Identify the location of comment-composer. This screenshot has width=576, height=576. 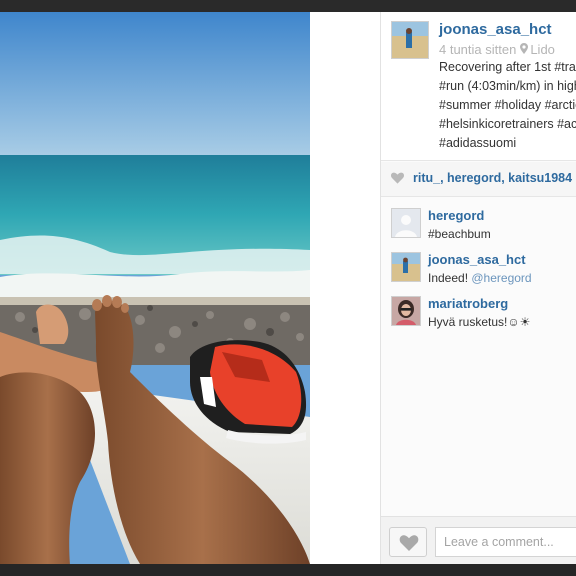
(478, 540).